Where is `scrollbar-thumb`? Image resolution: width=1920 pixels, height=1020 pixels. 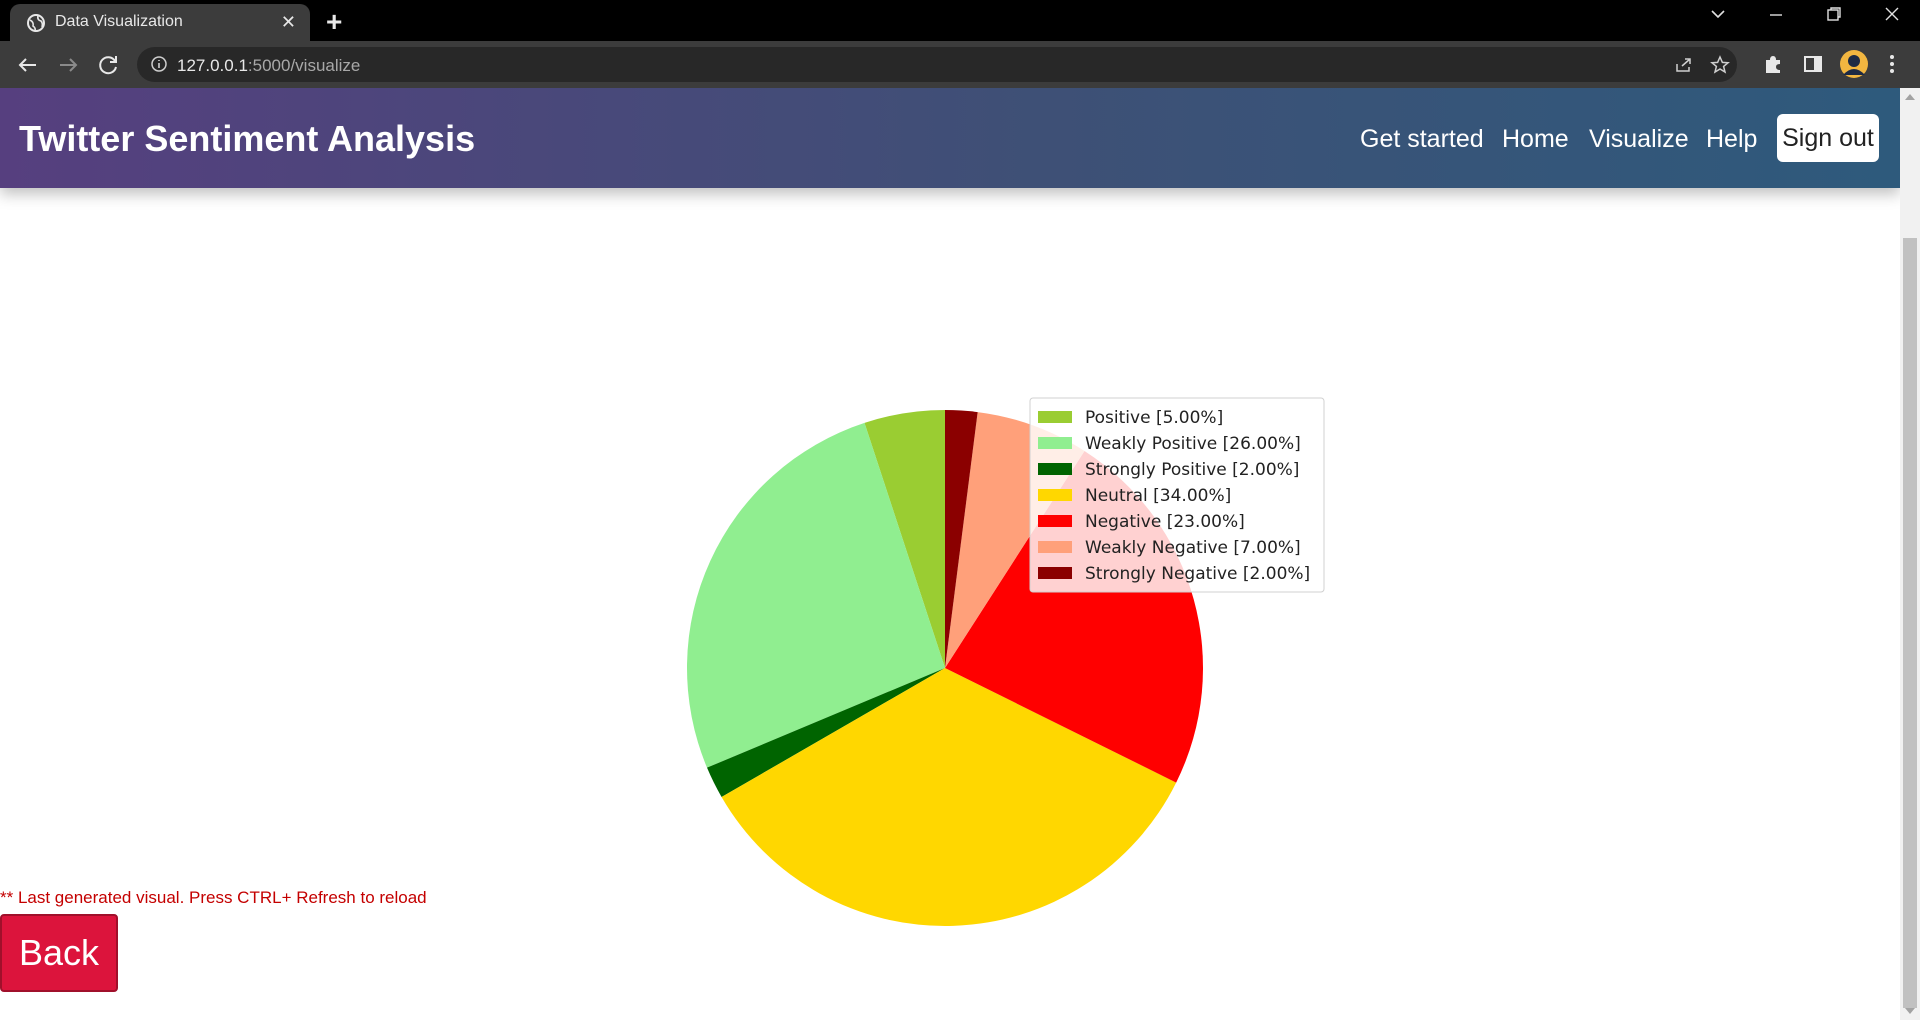
scrollbar-thumb is located at coordinates (1910, 623).